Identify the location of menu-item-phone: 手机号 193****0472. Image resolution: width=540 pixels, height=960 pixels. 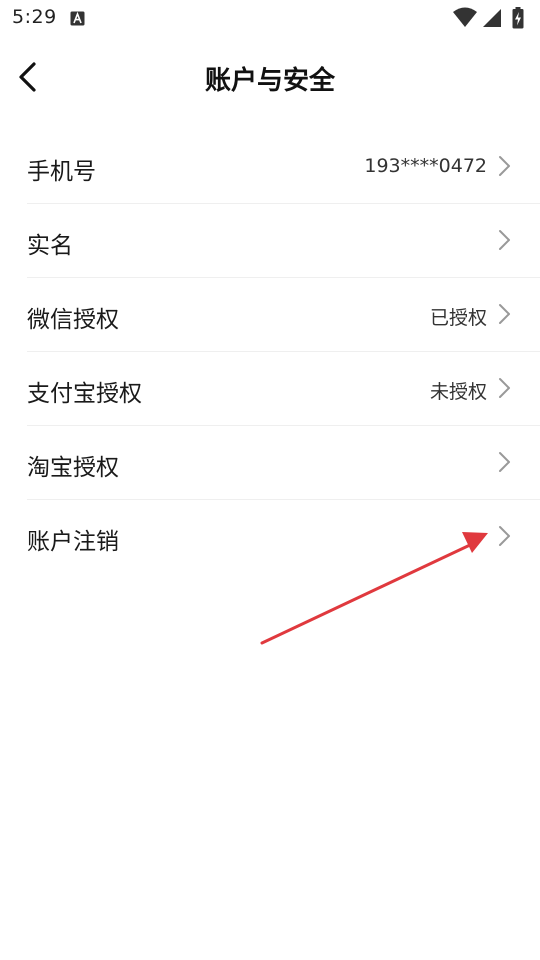
(283, 167).